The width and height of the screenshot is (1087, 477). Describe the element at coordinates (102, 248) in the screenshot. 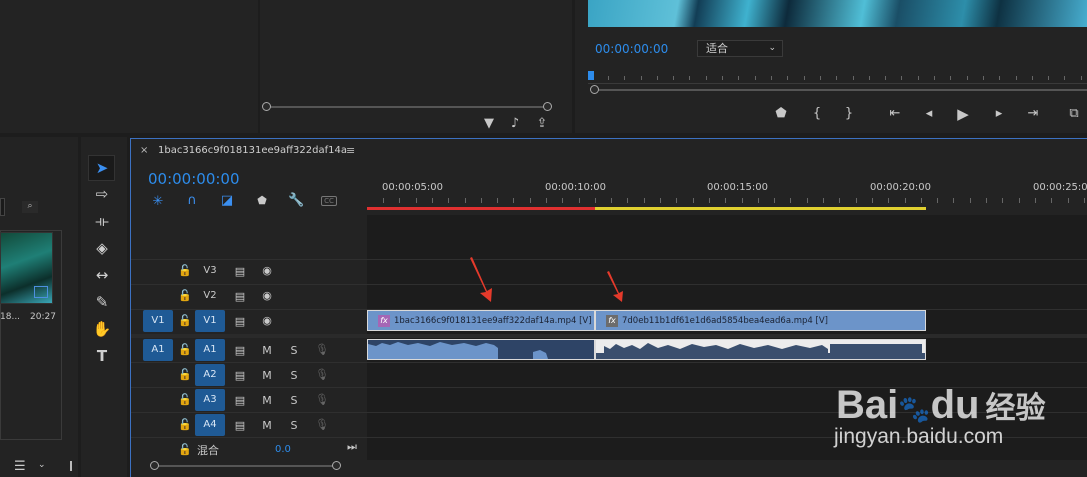

I see `razor-tool-icon: ◈` at that location.